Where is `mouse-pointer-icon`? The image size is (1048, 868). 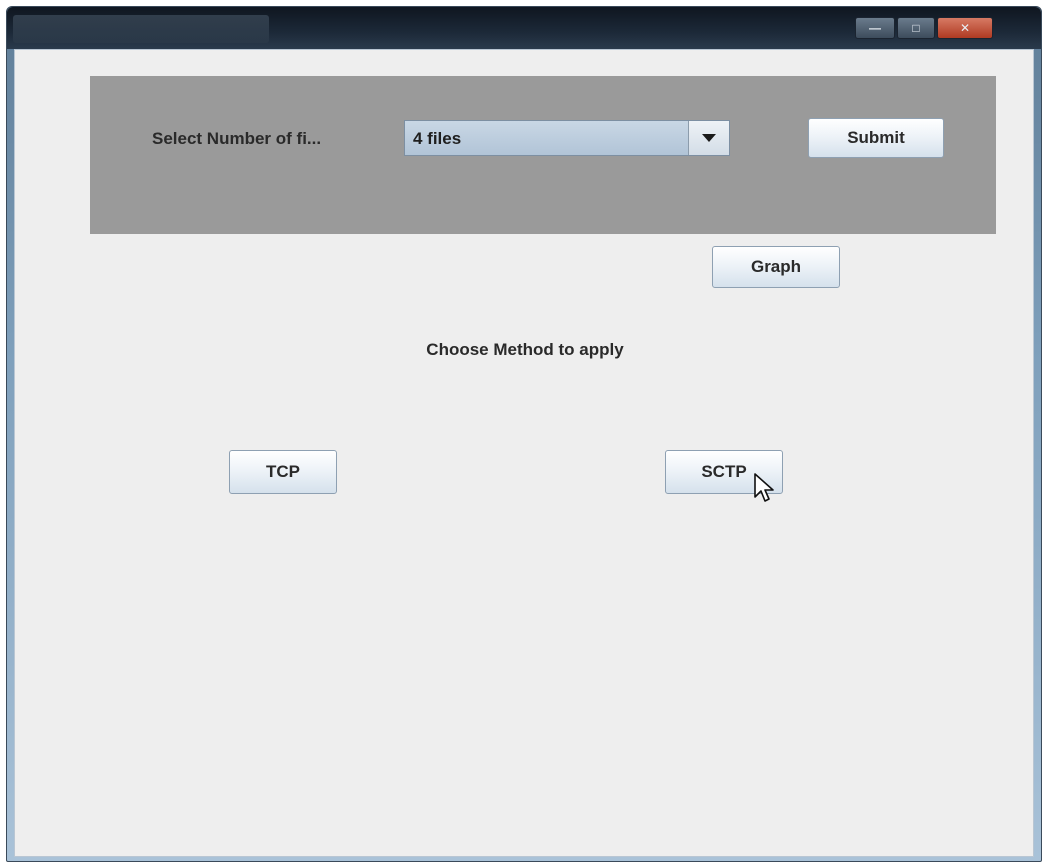
mouse-pointer-icon is located at coordinates (764, 487).